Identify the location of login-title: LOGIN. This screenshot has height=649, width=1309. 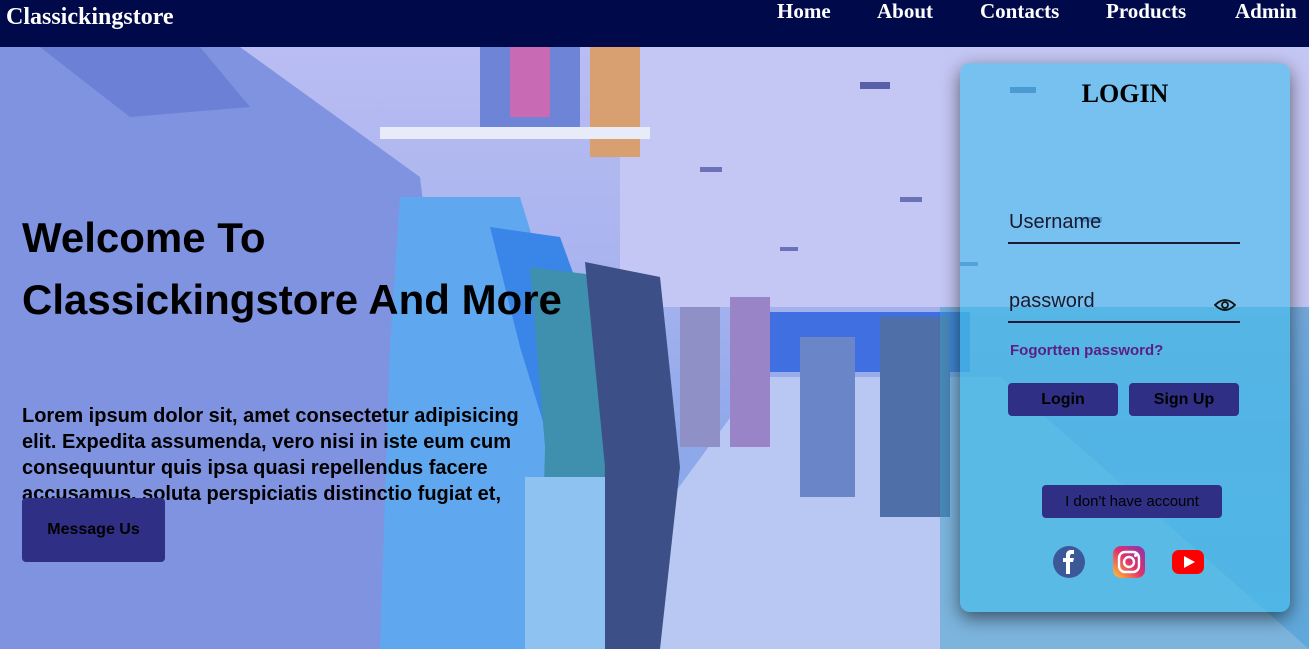
(1125, 93).